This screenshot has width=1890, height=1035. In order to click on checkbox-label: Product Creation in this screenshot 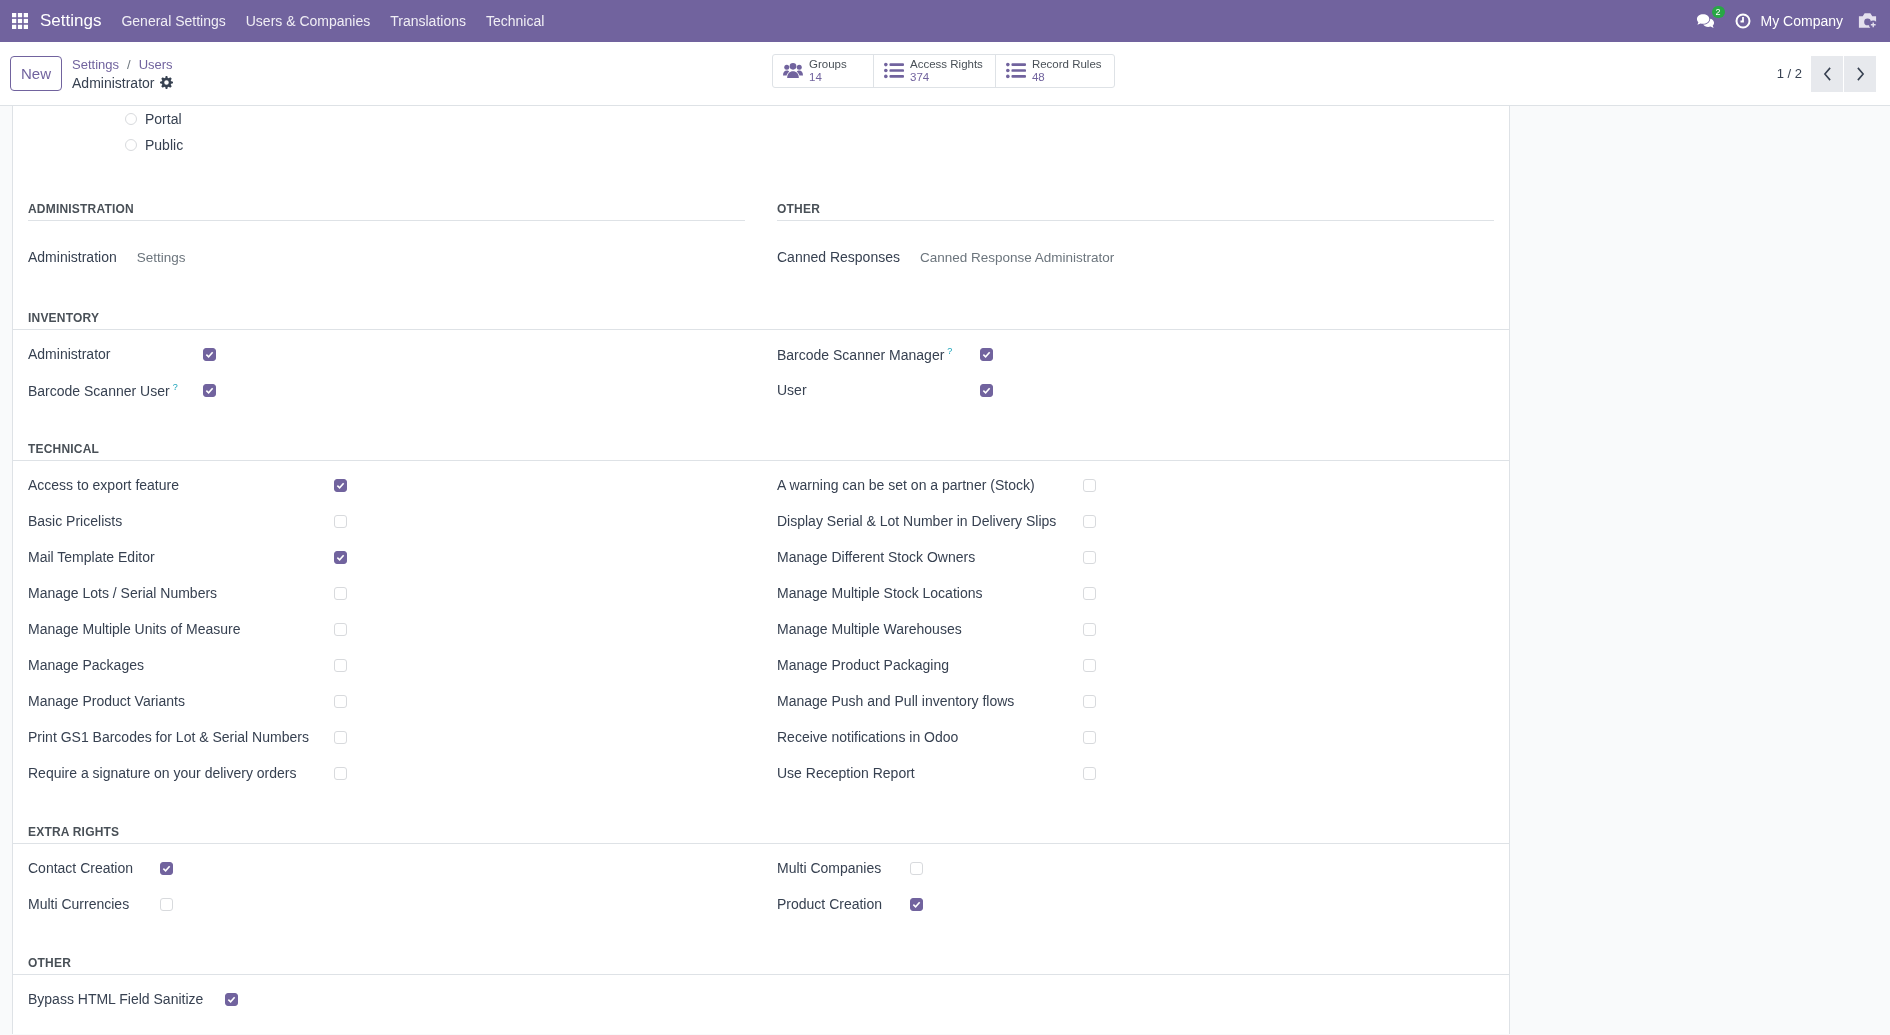, I will do `click(830, 904)`.